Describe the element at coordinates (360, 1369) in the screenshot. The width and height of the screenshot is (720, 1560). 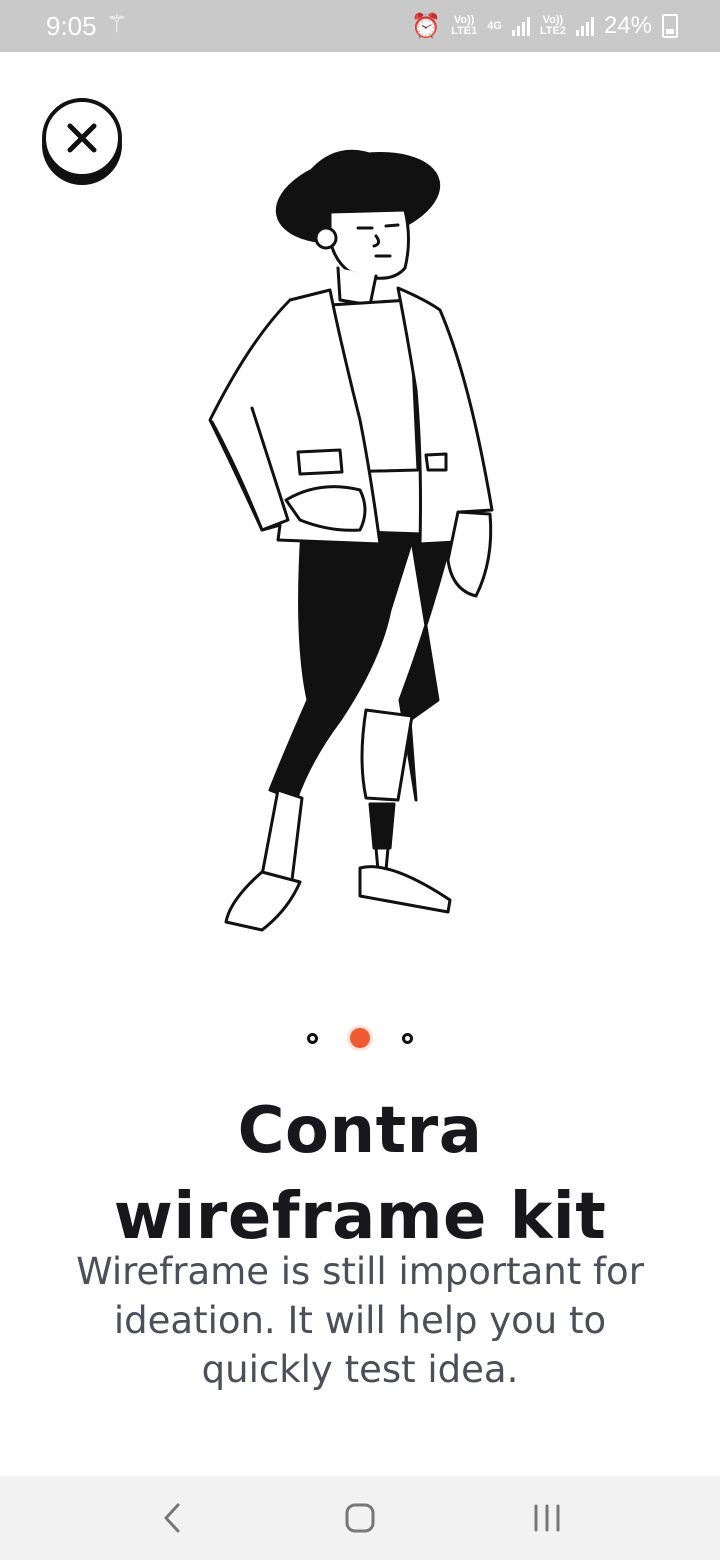
I see `description-line-3: quickly test idea.` at that location.